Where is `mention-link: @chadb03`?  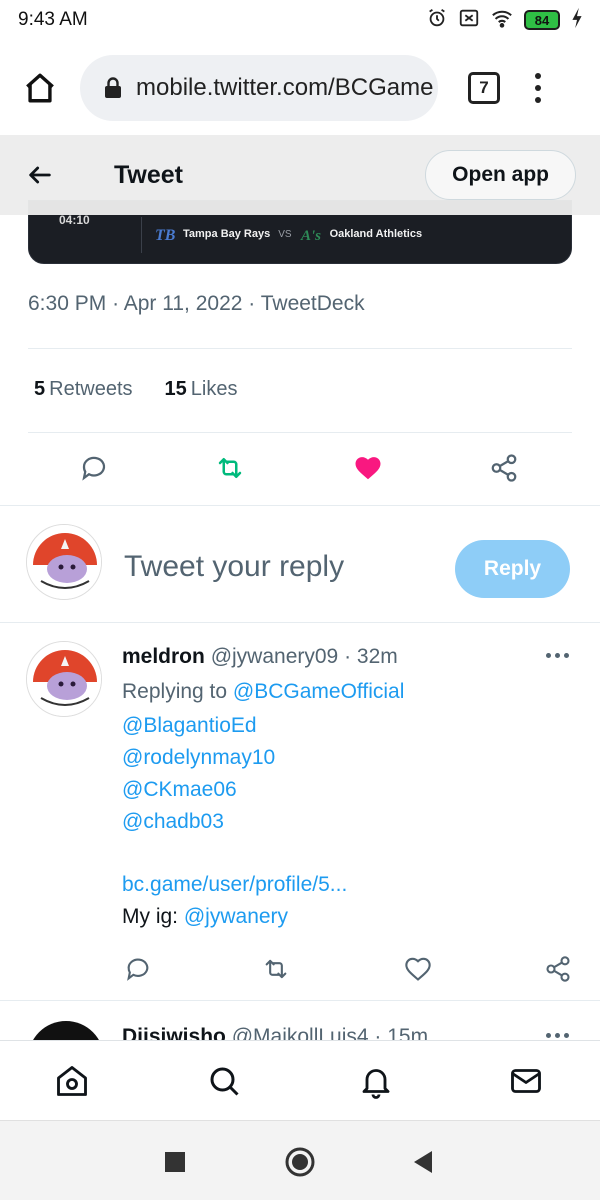
mention-link: @chadb03 is located at coordinates (173, 822).